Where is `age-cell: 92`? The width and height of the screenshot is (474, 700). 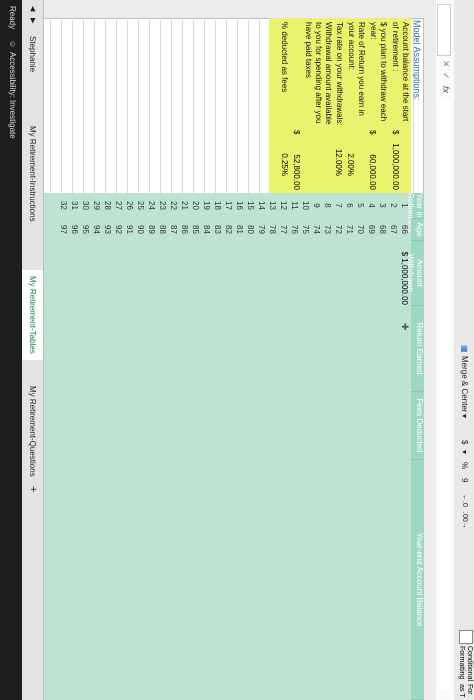 age-cell: 92 is located at coordinates (118, 229).